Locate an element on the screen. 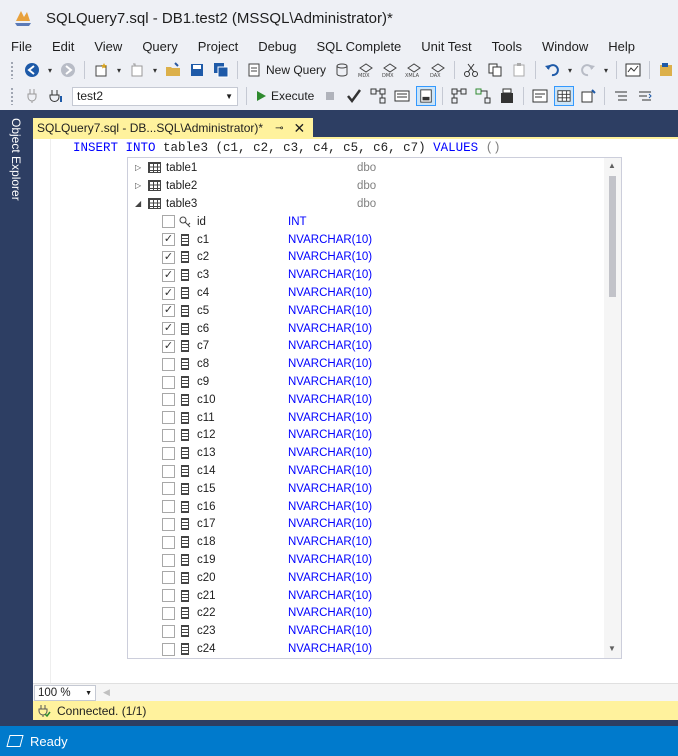  list-item-table3: ◢ table3 dbo is located at coordinates (367, 204).